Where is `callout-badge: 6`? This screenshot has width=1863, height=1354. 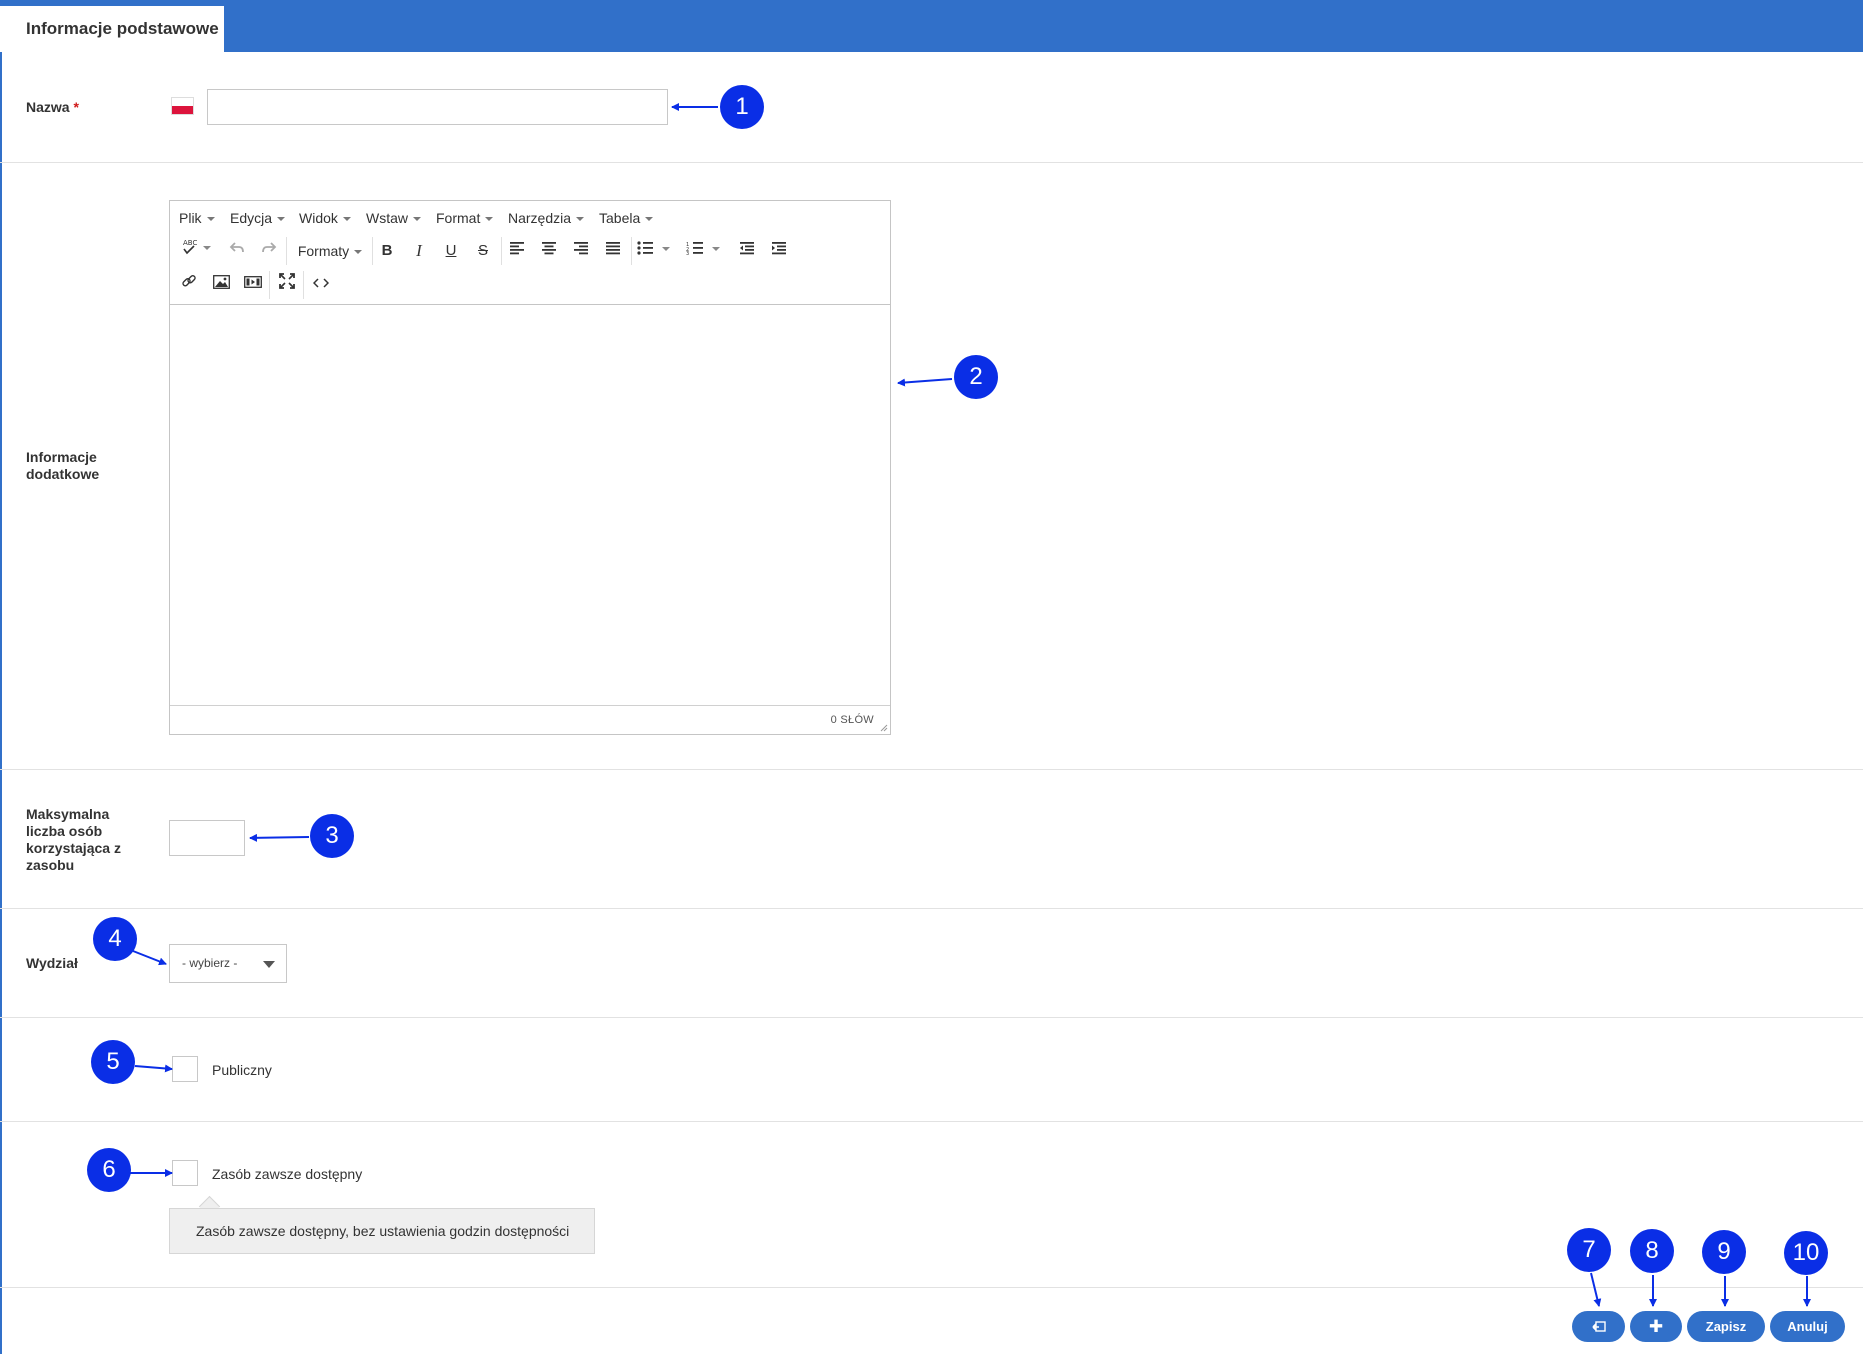
callout-badge: 6 is located at coordinates (109, 1170).